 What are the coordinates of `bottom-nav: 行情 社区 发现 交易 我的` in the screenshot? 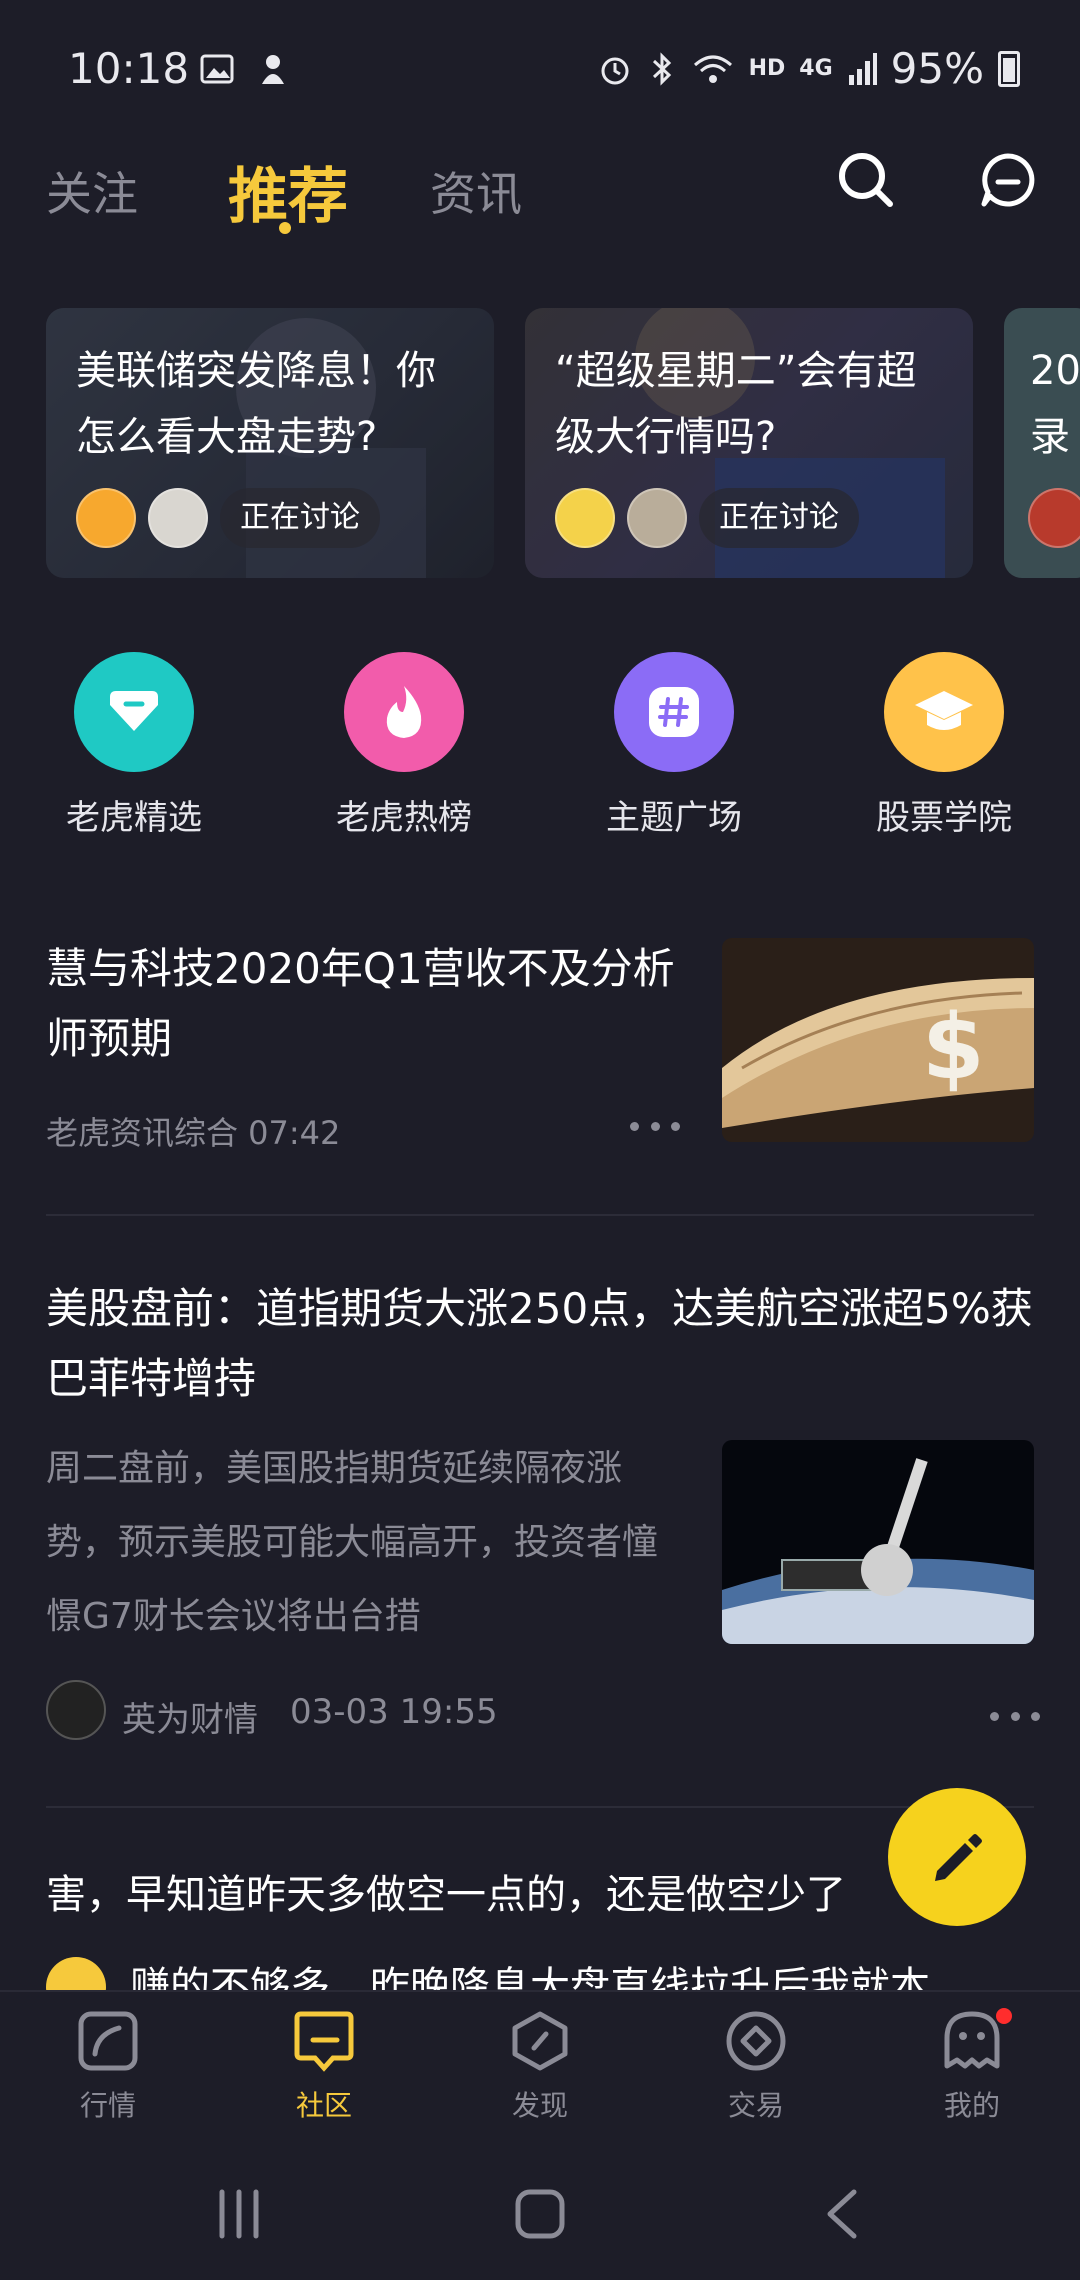 It's located at (540, 2075).